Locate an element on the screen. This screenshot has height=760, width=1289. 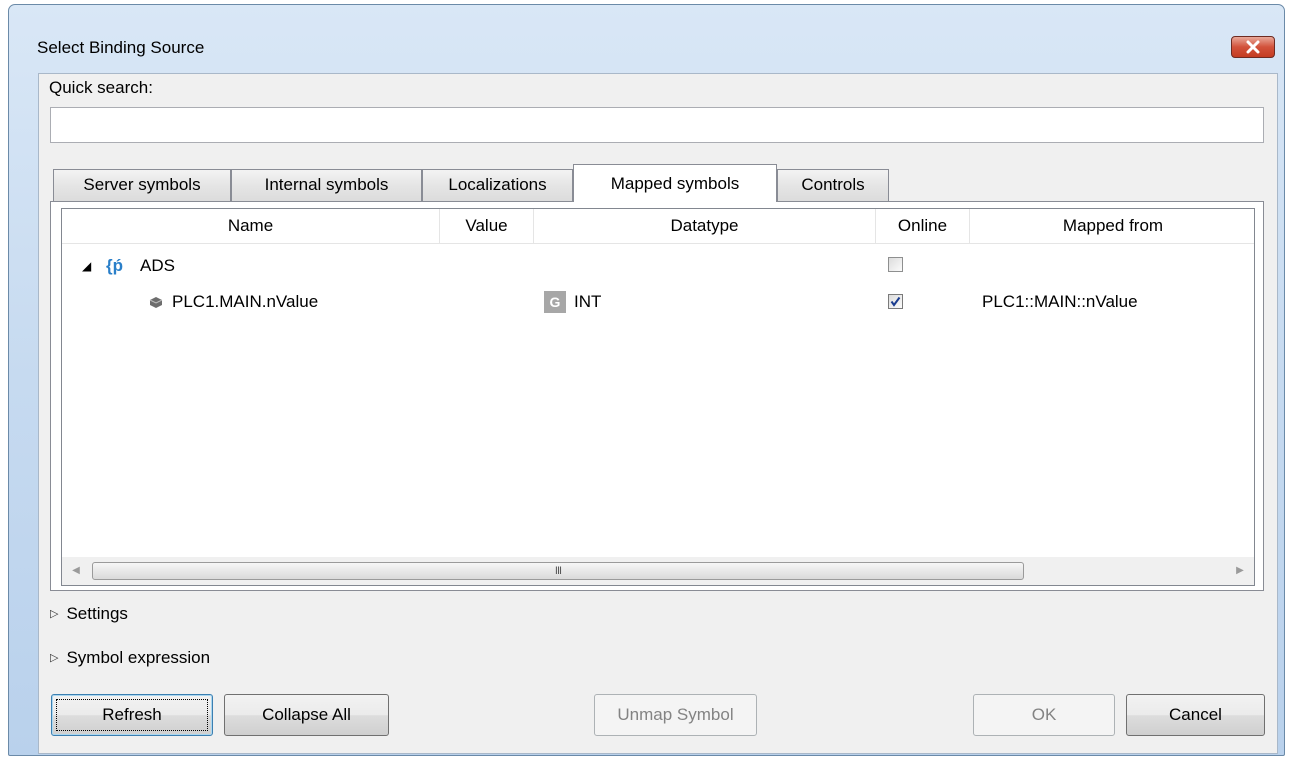
check-icon is located at coordinates (895, 301).